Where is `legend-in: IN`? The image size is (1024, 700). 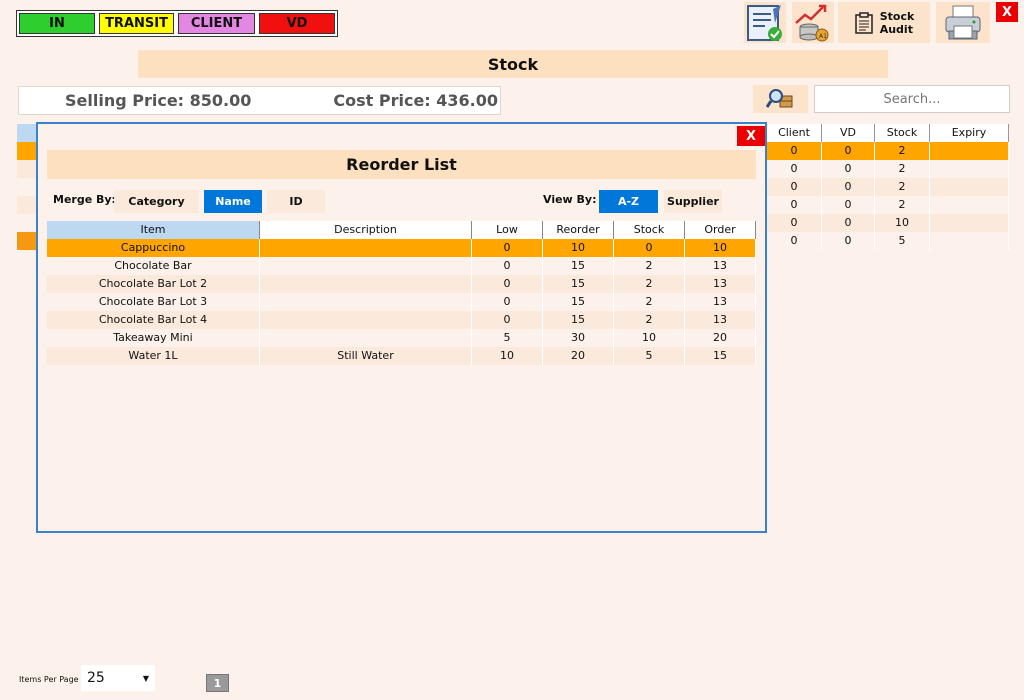
legend-in: IN is located at coordinates (57, 23).